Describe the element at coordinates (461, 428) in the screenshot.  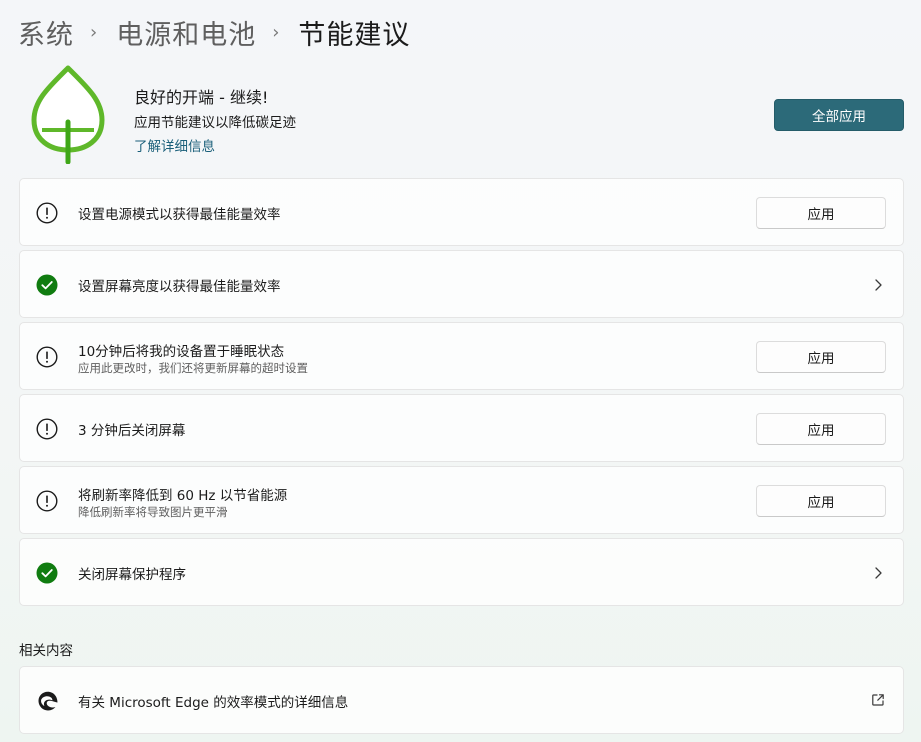
I see `recommendation-screen-off: 3 分钟后关闭屏幕 应用` at that location.